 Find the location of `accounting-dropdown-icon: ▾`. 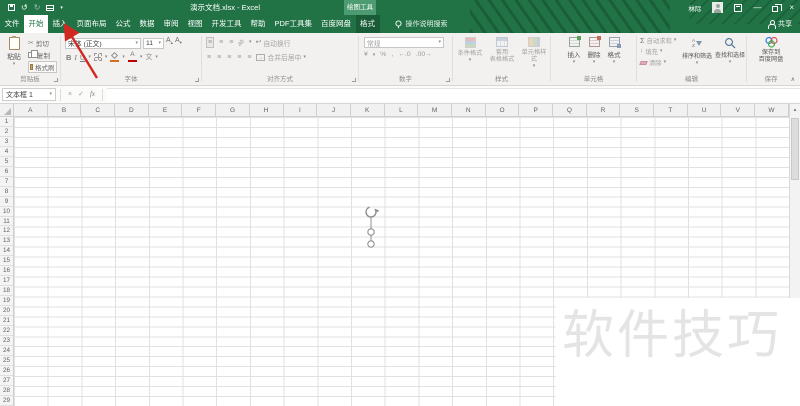

accounting-dropdown-icon: ▾ is located at coordinates (374, 55).